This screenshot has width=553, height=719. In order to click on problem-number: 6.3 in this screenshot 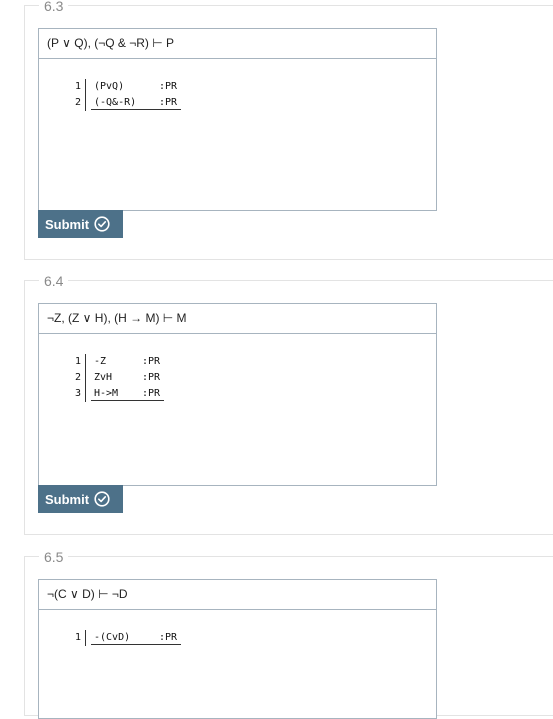, I will do `click(54, 7)`.